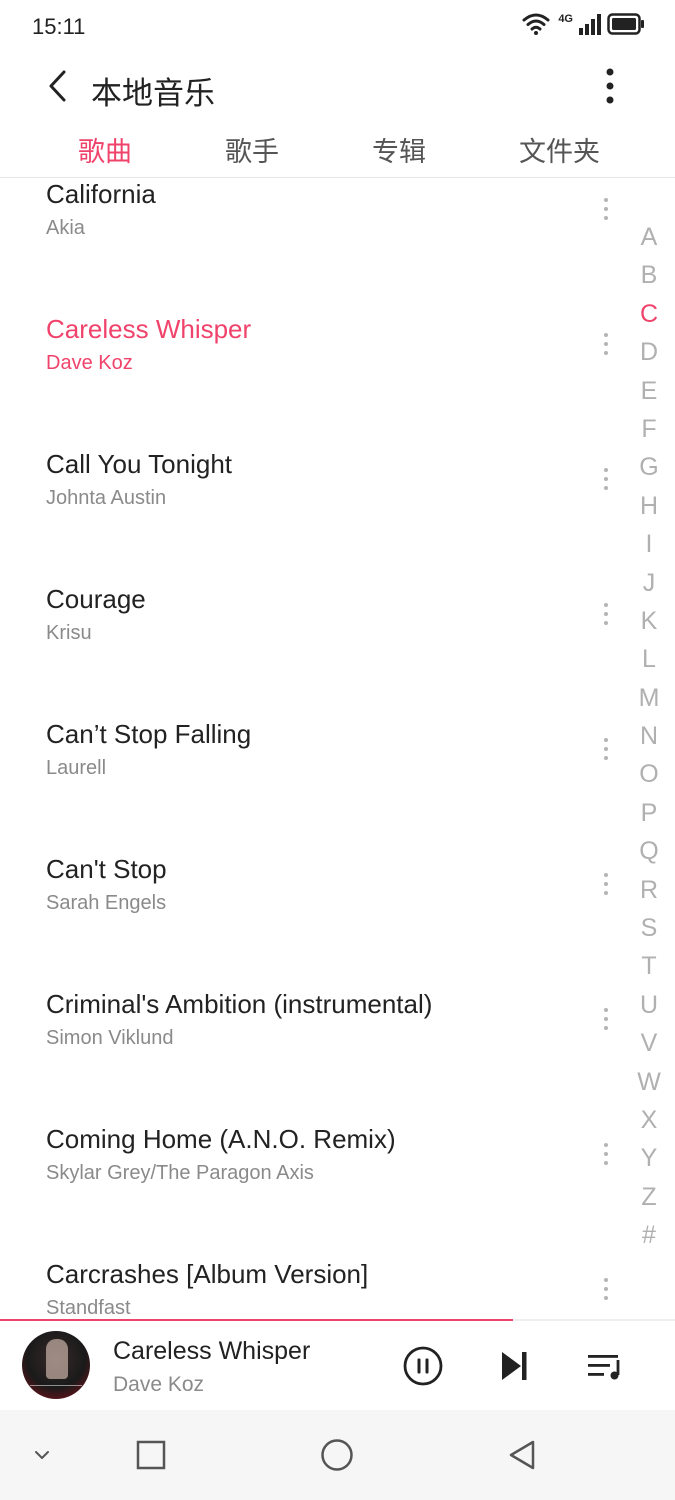 Image resolution: width=675 pixels, height=1500 pixels. What do you see at coordinates (649, 659) in the screenshot?
I see `index-letter: L` at bounding box center [649, 659].